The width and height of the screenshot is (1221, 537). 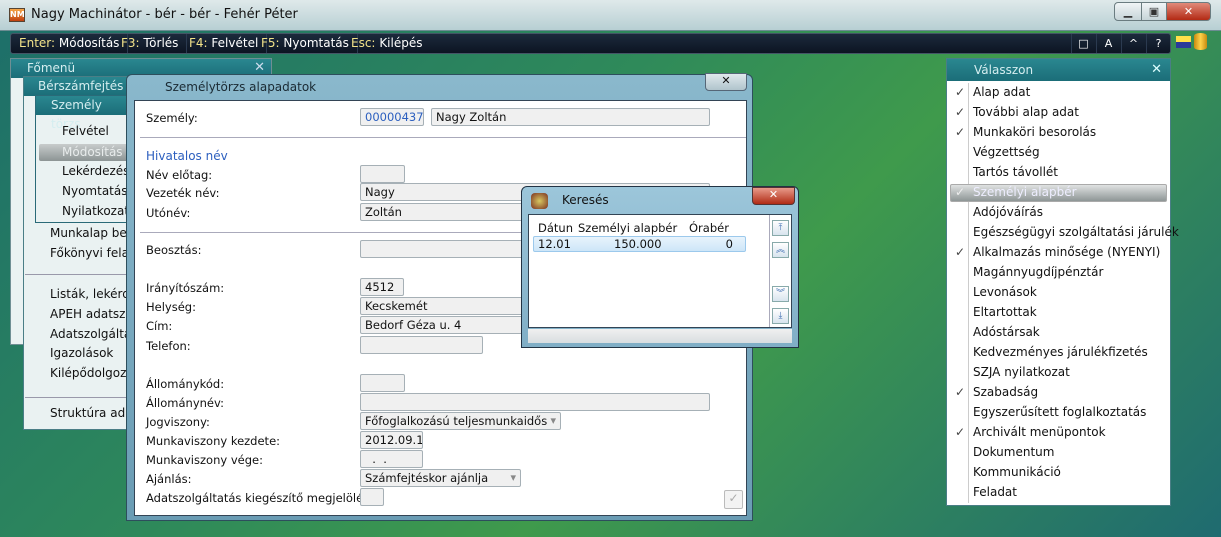 I want to click on menu-item: Munkalap bev, so click(x=92, y=233).